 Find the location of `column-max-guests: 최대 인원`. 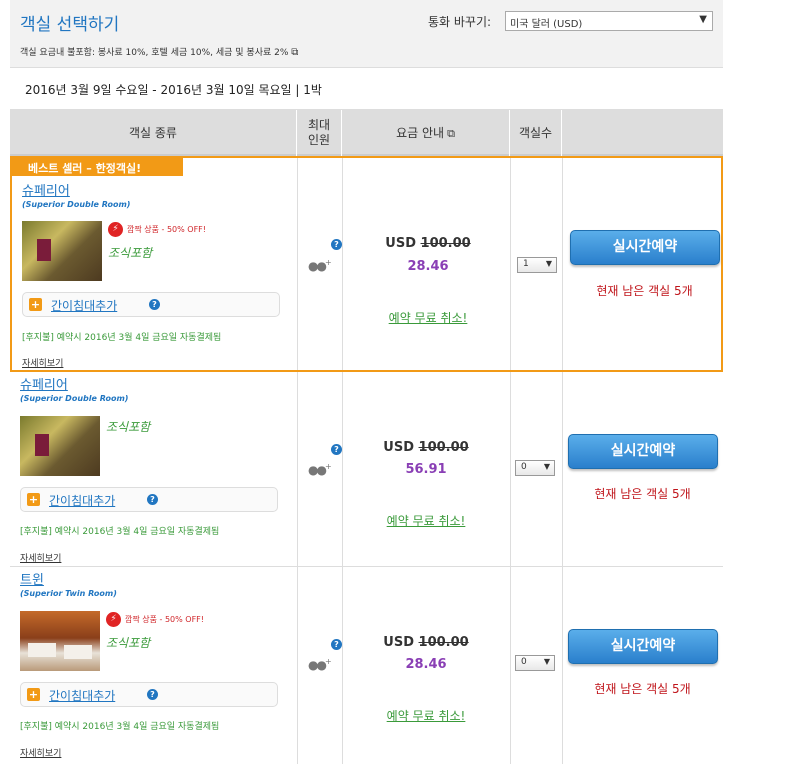

column-max-guests: 최대 인원 is located at coordinates (319, 133).